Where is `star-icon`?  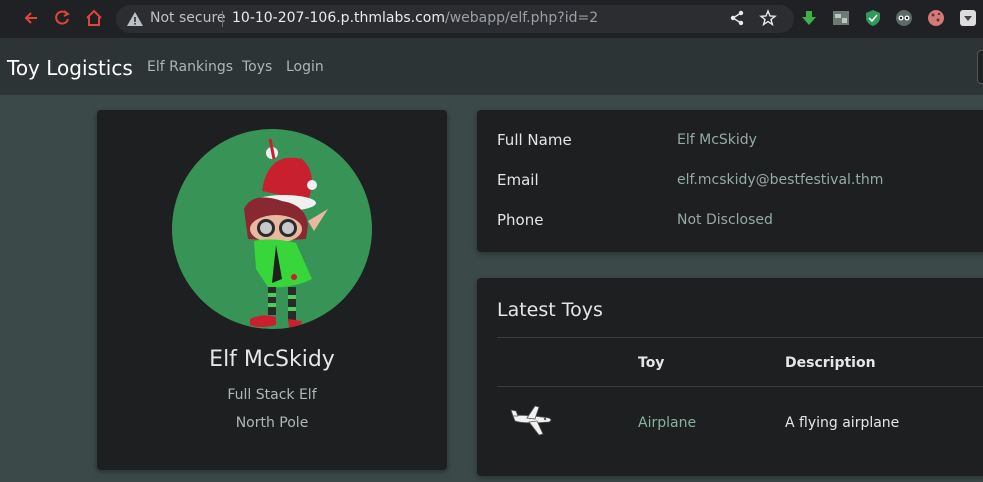
star-icon is located at coordinates (768, 18).